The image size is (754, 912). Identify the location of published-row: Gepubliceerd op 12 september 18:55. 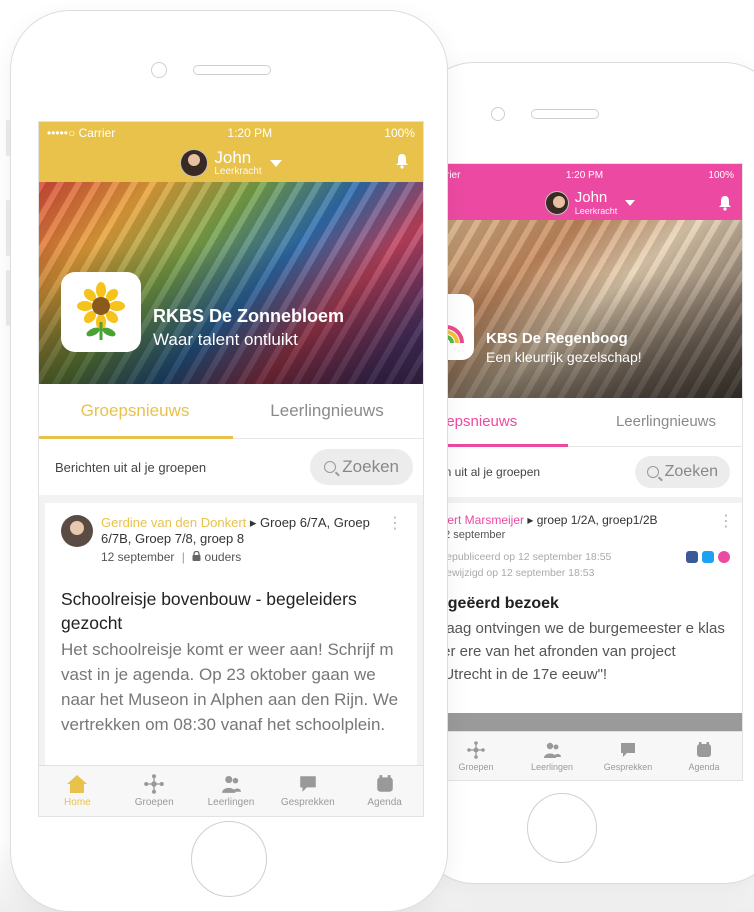
(584, 557).